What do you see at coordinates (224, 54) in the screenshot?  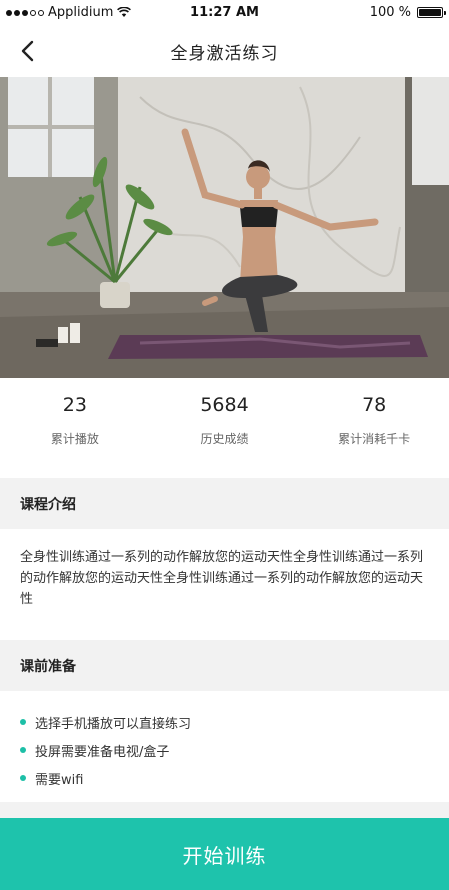 I see `page-title: 全身激活练习` at bounding box center [224, 54].